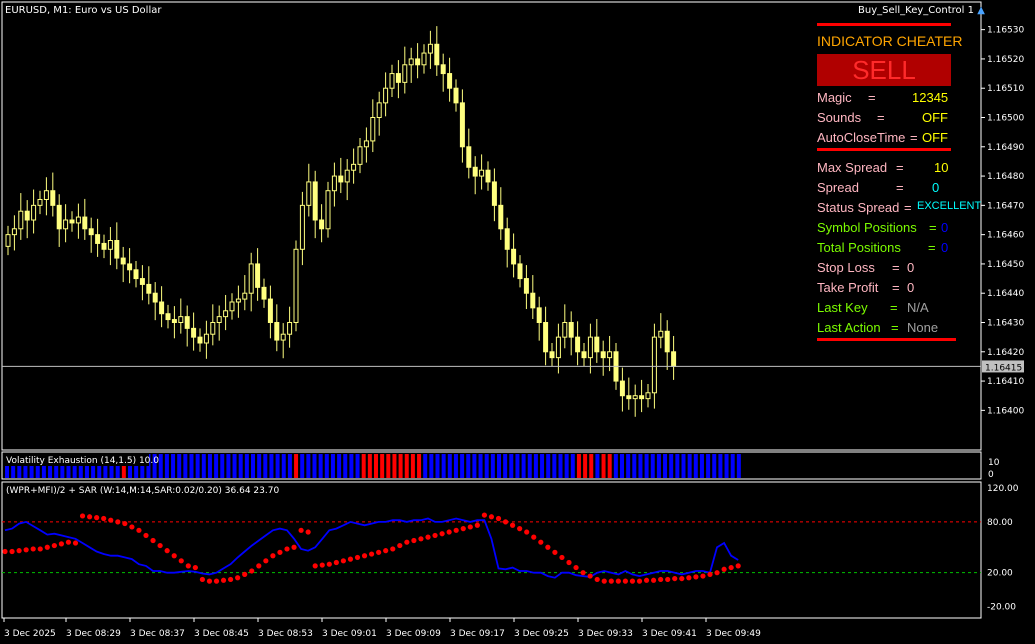 The height and width of the screenshot is (644, 1035). Describe the element at coordinates (842, 307) in the screenshot. I see `panel-label-last-key: Last Key` at that location.